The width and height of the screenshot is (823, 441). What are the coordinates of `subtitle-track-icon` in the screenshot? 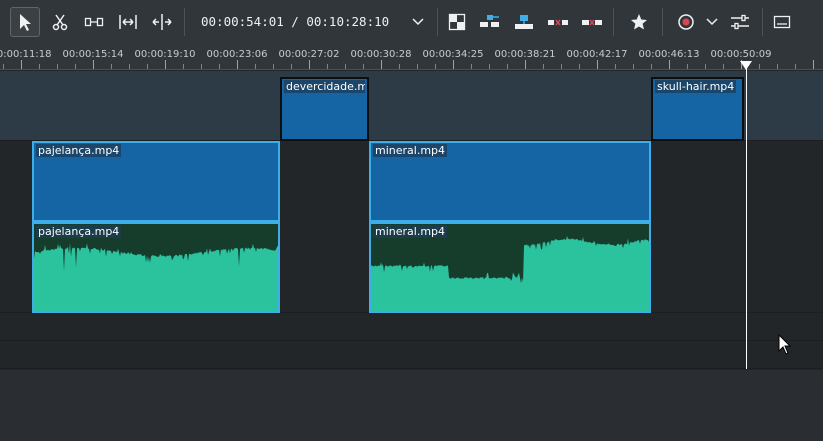 It's located at (782, 22).